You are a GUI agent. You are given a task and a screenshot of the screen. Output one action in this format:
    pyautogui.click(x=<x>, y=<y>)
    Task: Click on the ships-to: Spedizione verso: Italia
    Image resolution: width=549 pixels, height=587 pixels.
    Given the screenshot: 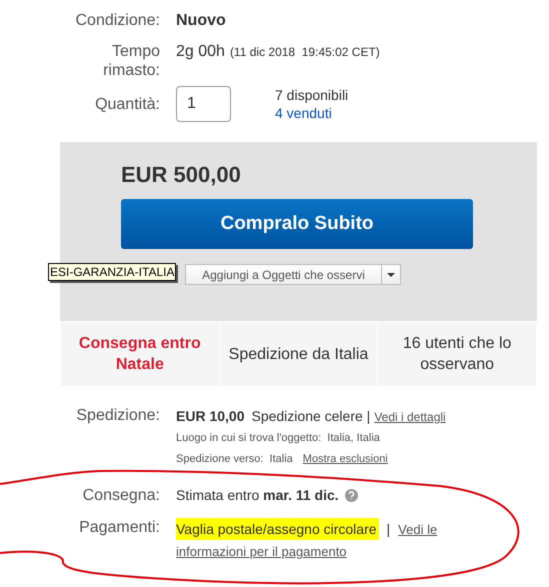 What is the action you would take?
    pyautogui.click(x=234, y=459)
    